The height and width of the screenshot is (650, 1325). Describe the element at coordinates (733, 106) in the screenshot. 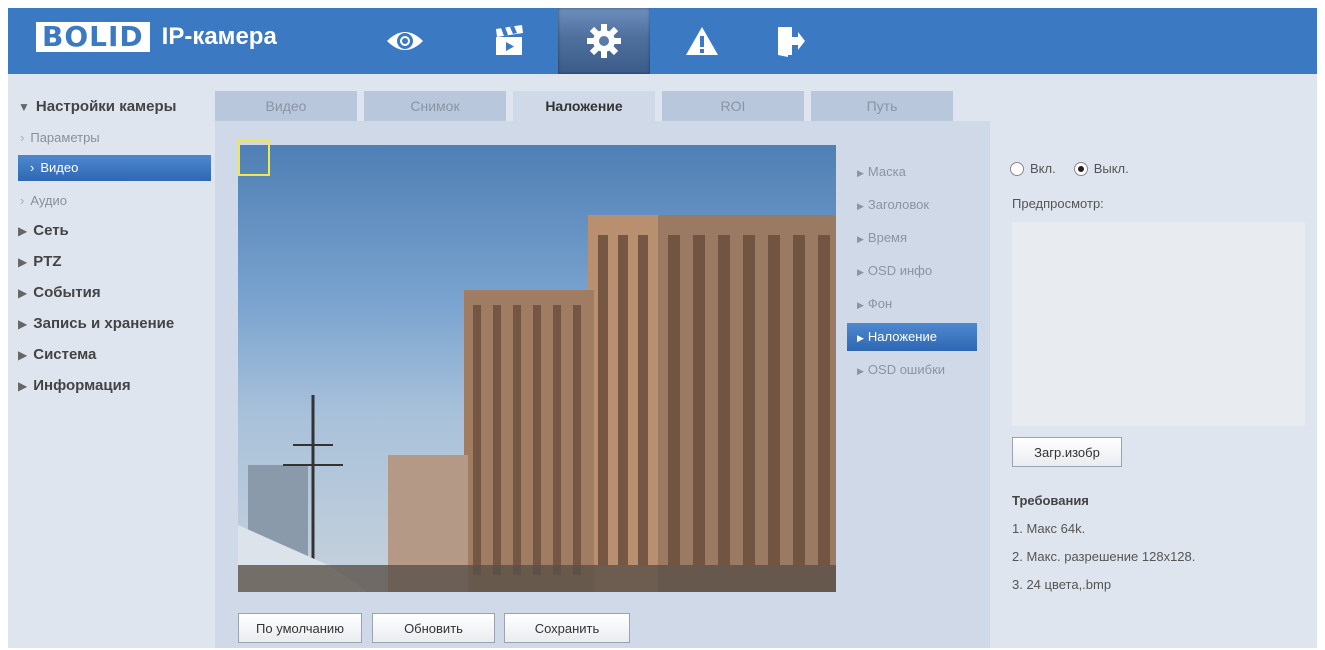

I see `tab-roi: ROI` at that location.